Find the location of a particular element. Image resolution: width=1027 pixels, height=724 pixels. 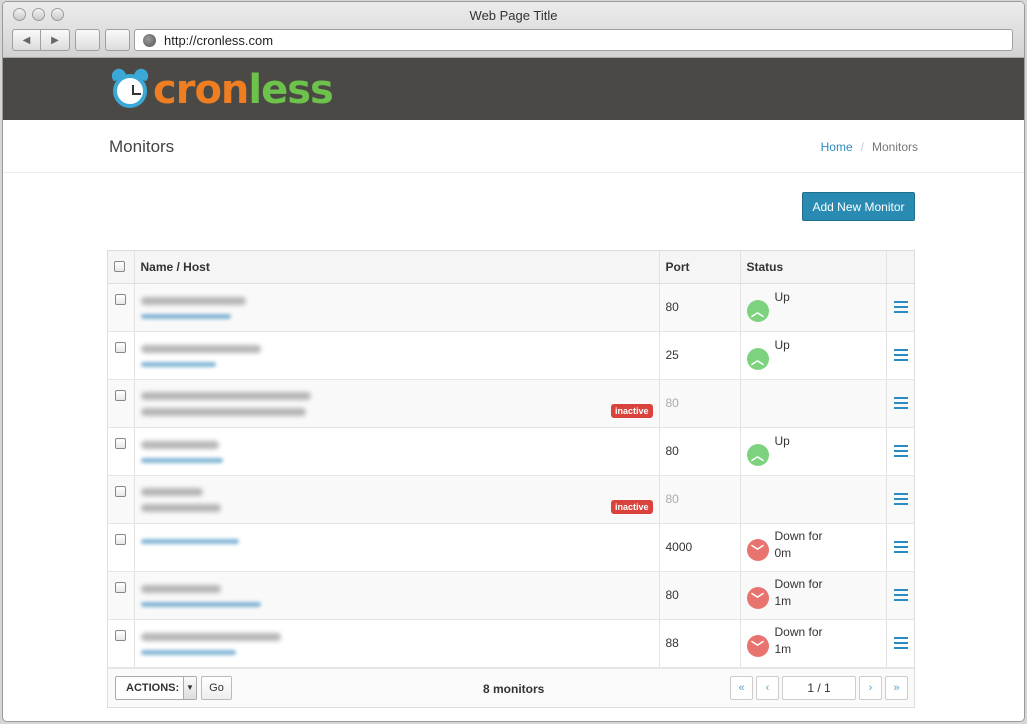

back-button: ◀ is located at coordinates (26, 40).